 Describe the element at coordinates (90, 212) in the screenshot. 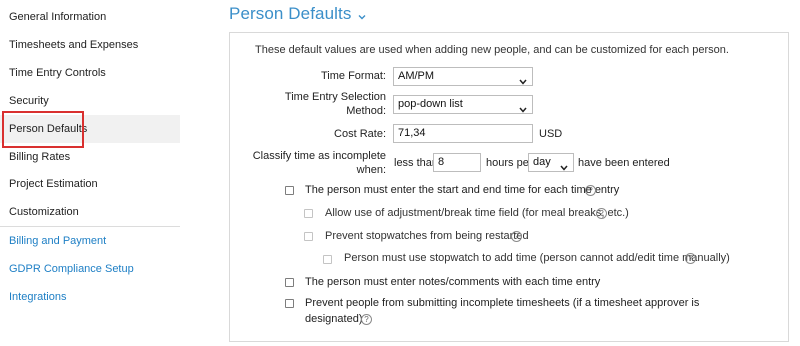

I see `sidebar-item-customization: Customization` at that location.